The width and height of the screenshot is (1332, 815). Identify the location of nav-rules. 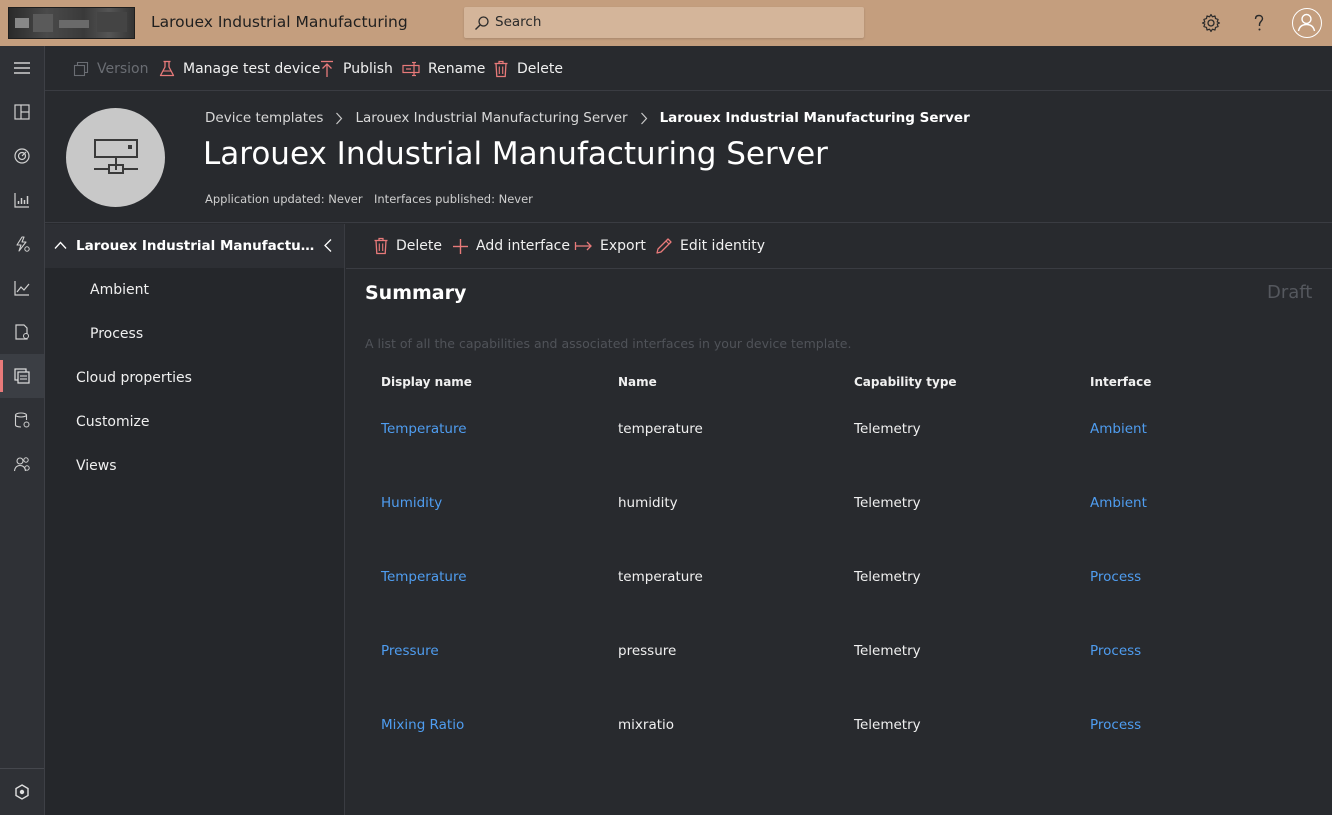
(22, 244).